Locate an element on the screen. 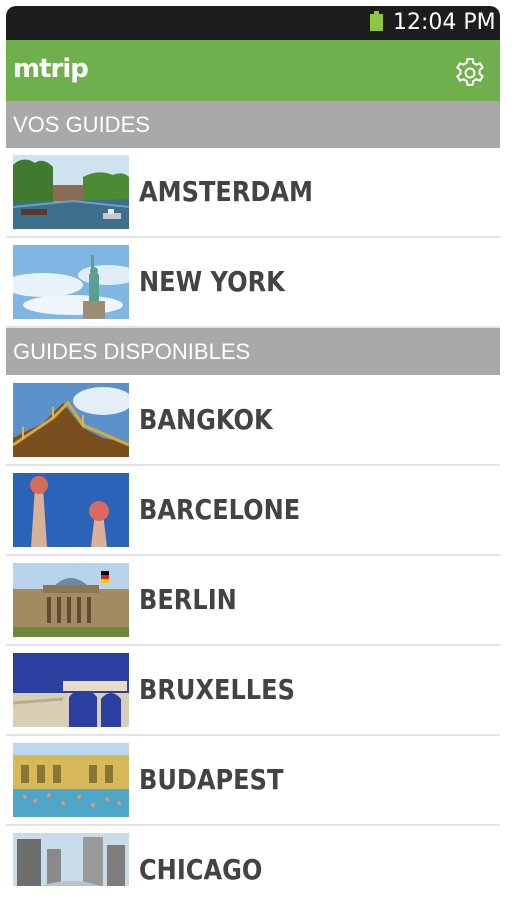  gaudi-spires-photo is located at coordinates (71, 510).